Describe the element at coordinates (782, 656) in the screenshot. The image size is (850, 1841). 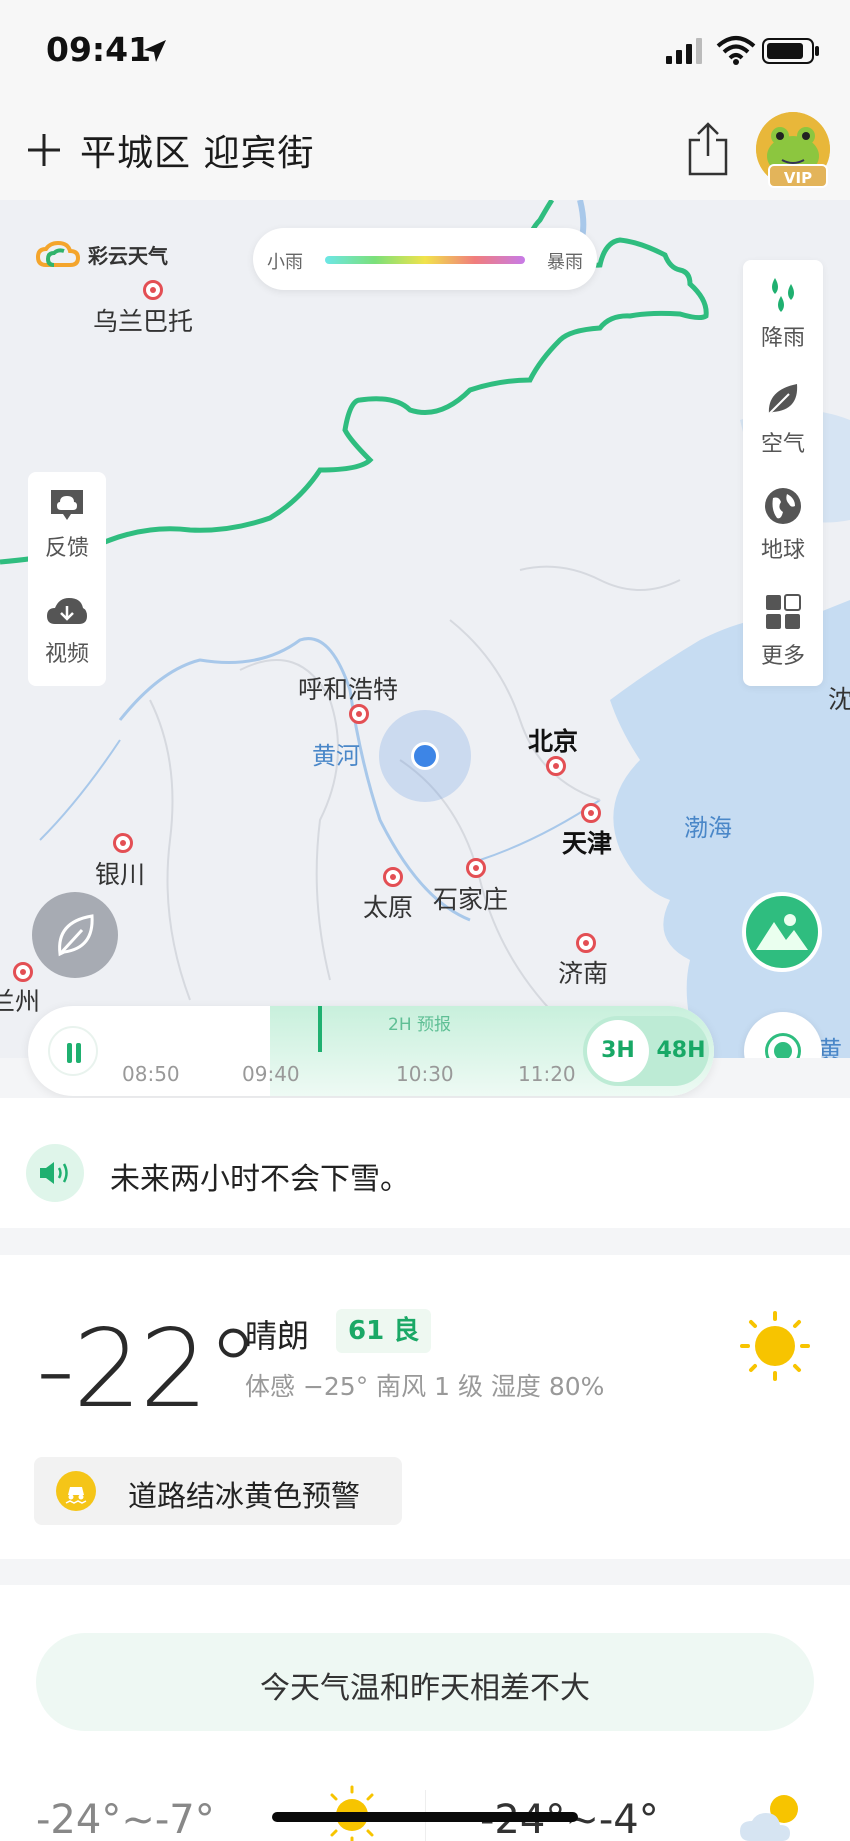
I see `more-label: 更多` at that location.